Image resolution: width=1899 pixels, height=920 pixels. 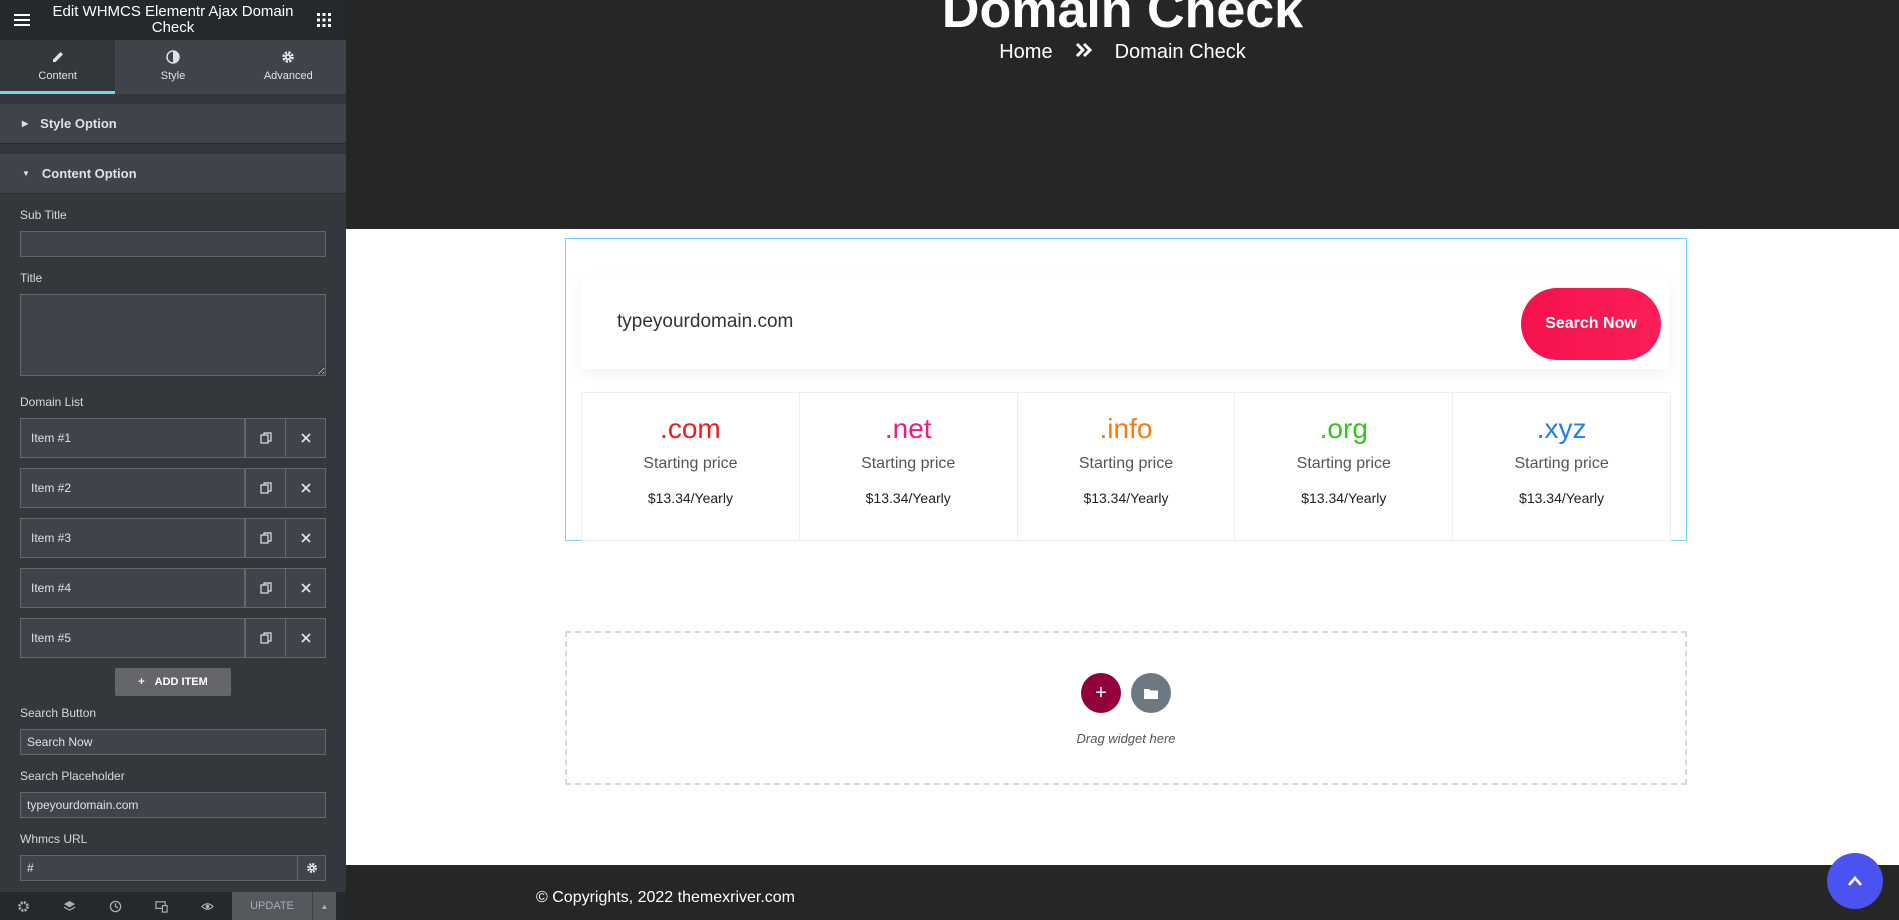 What do you see at coordinates (173, 244) in the screenshot?
I see `sub-title-input` at bounding box center [173, 244].